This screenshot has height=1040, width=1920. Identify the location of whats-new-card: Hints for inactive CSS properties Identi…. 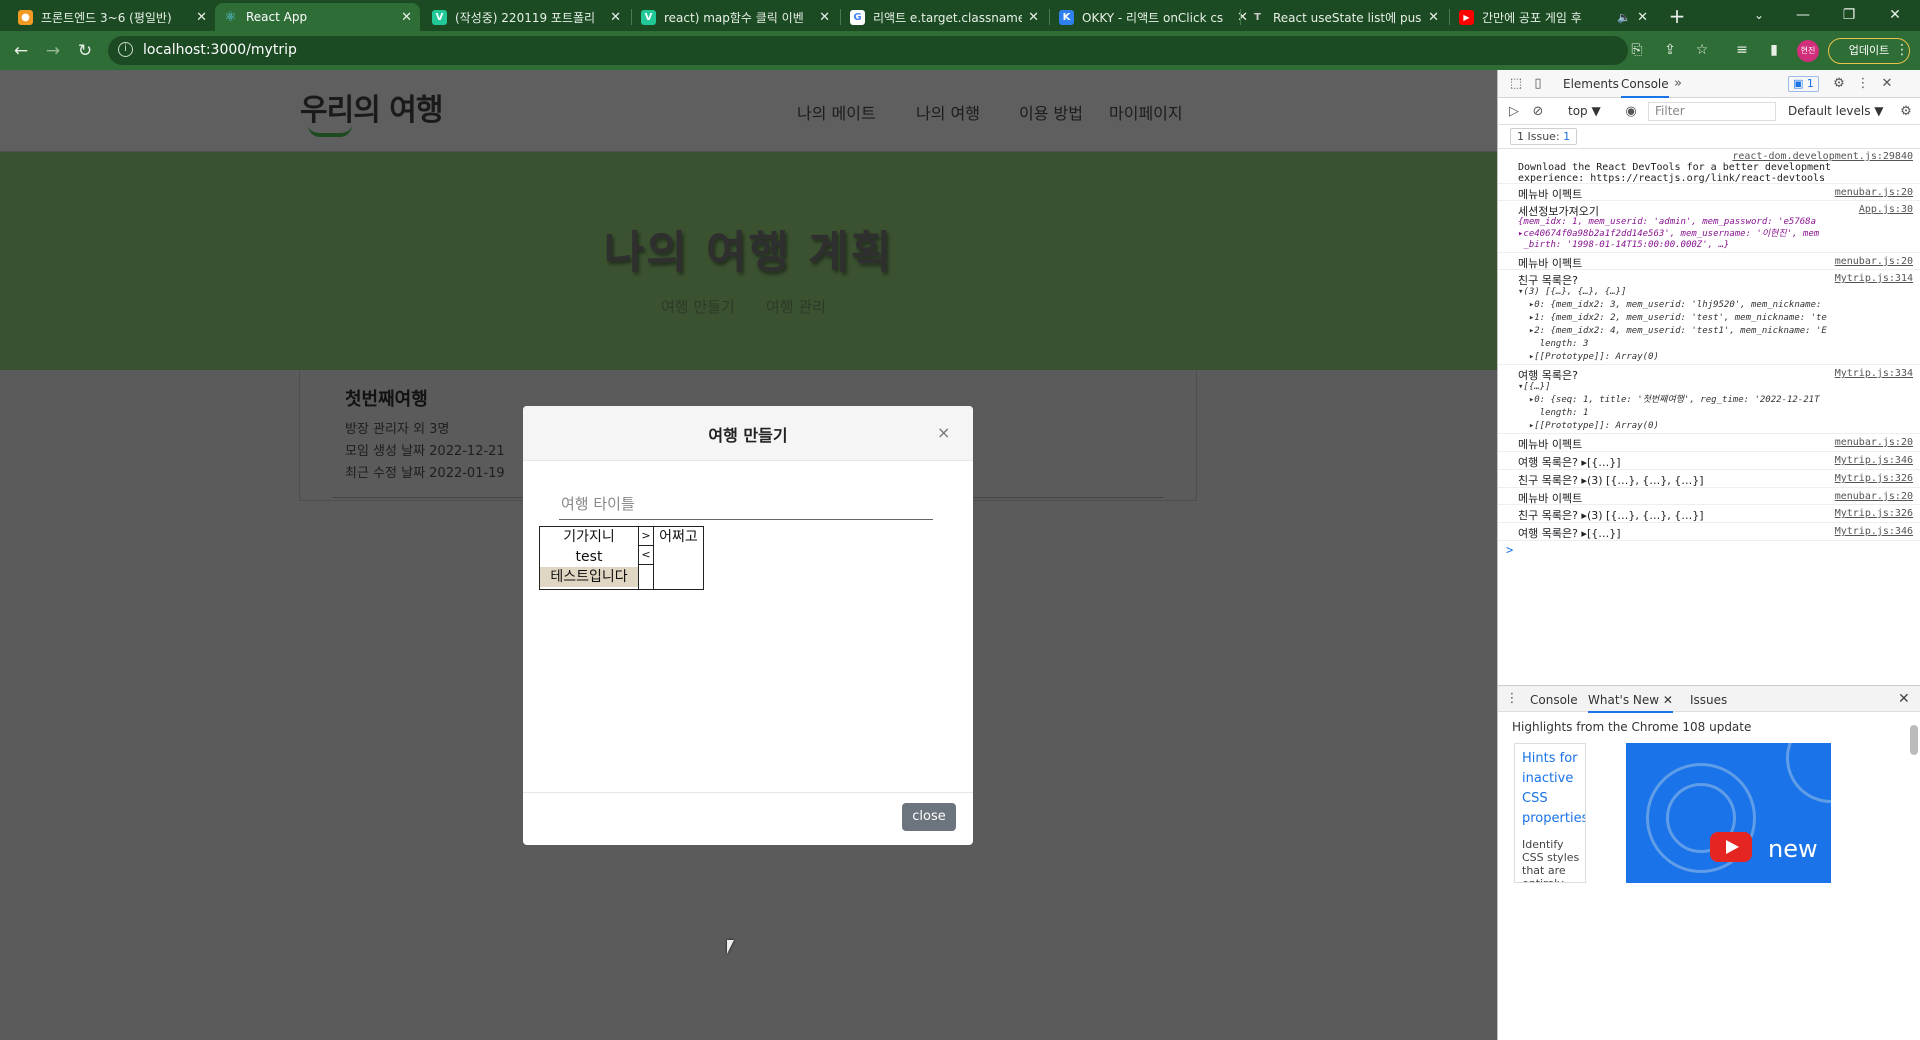
(1550, 813).